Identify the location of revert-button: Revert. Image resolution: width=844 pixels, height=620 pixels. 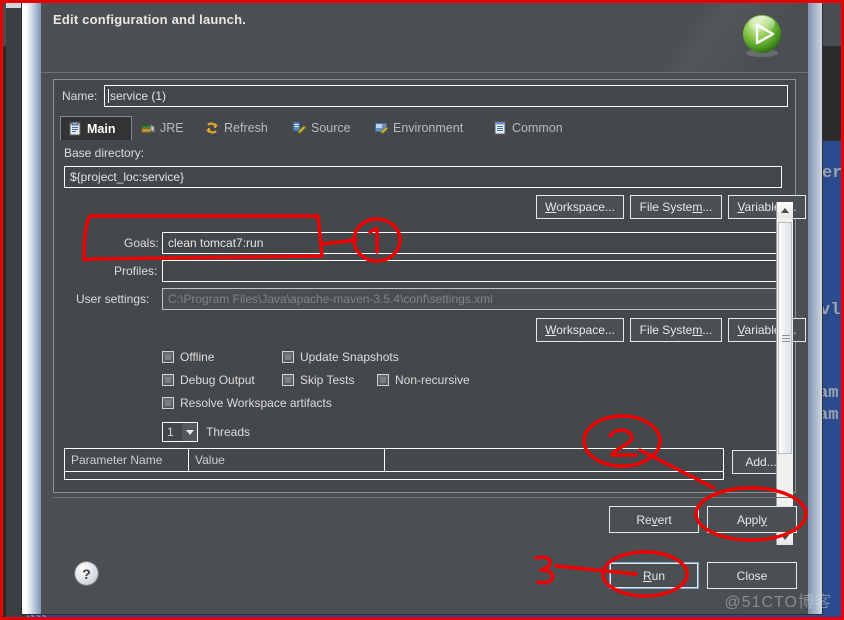
(654, 519).